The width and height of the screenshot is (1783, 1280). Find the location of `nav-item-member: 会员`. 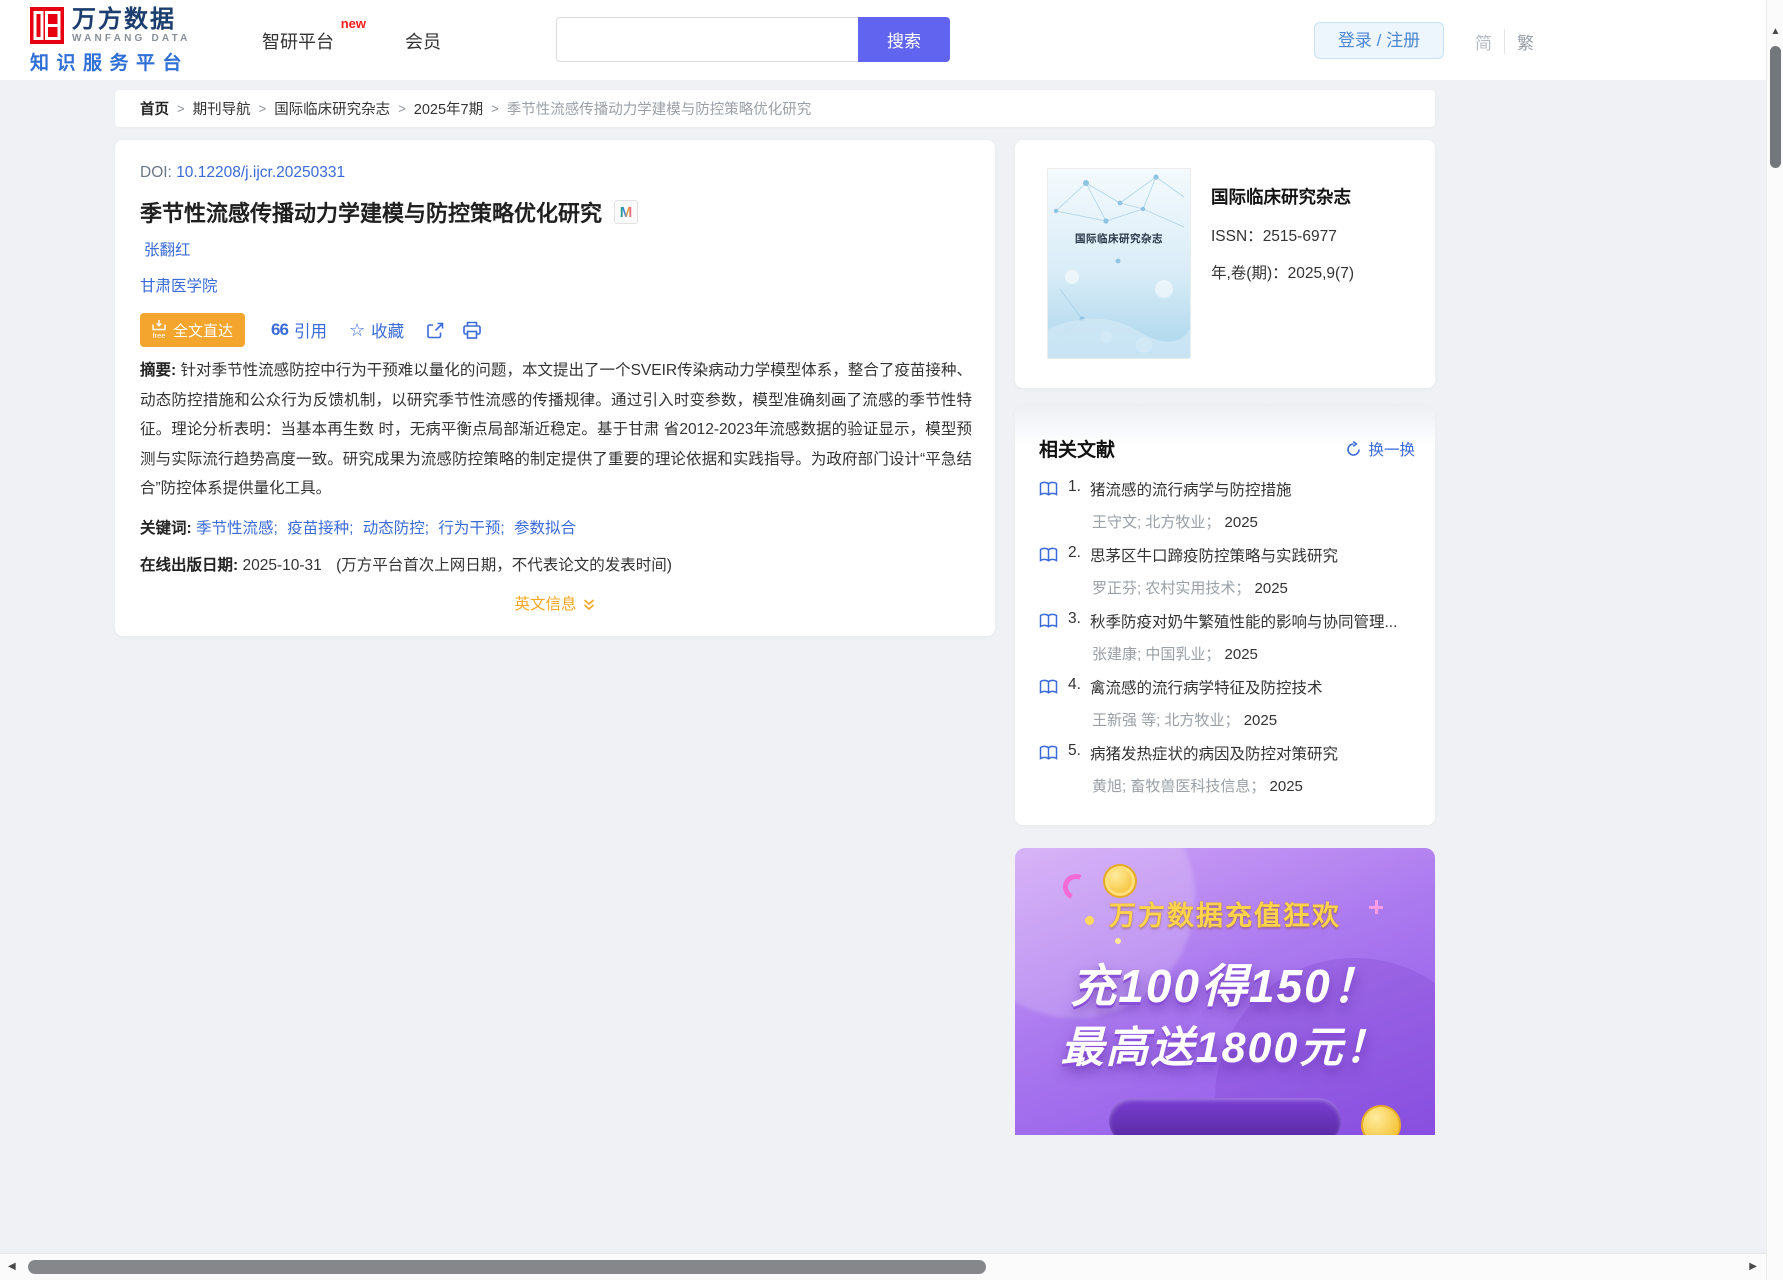

nav-item-member: 会员 is located at coordinates (423, 41).